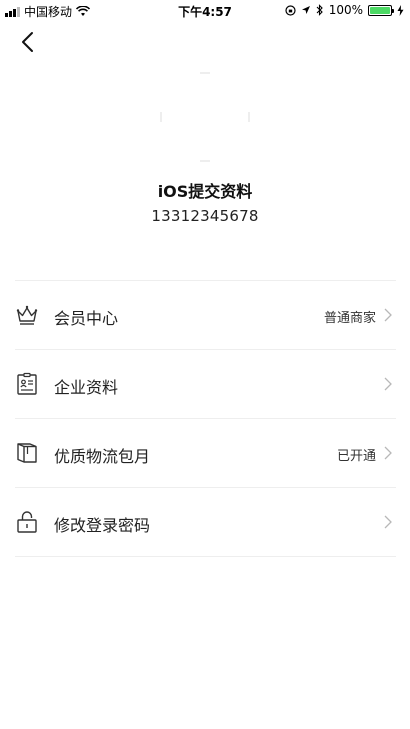 The width and height of the screenshot is (410, 729). Describe the element at coordinates (205, 191) in the screenshot. I see `profile-name: iOS提交资料` at that location.